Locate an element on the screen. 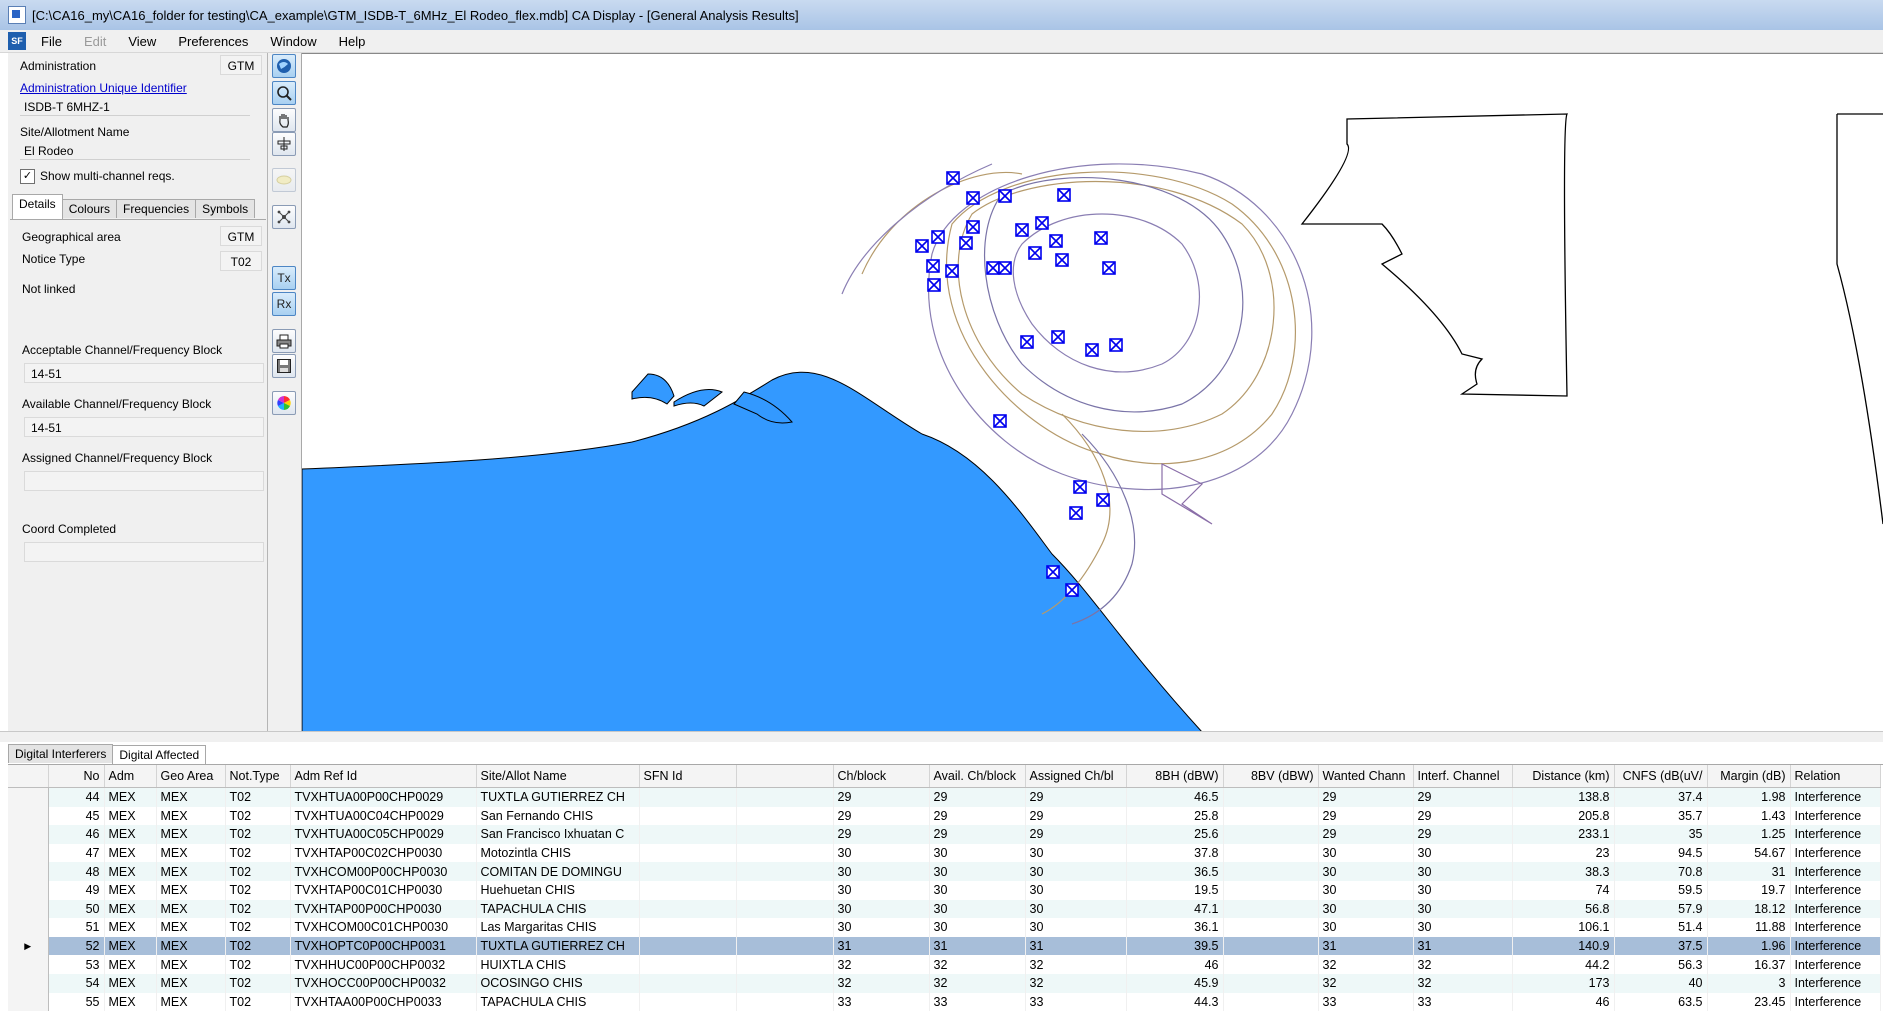 The width and height of the screenshot is (1883, 1012). table-cell: 19.7 is located at coordinates (1749, 890).